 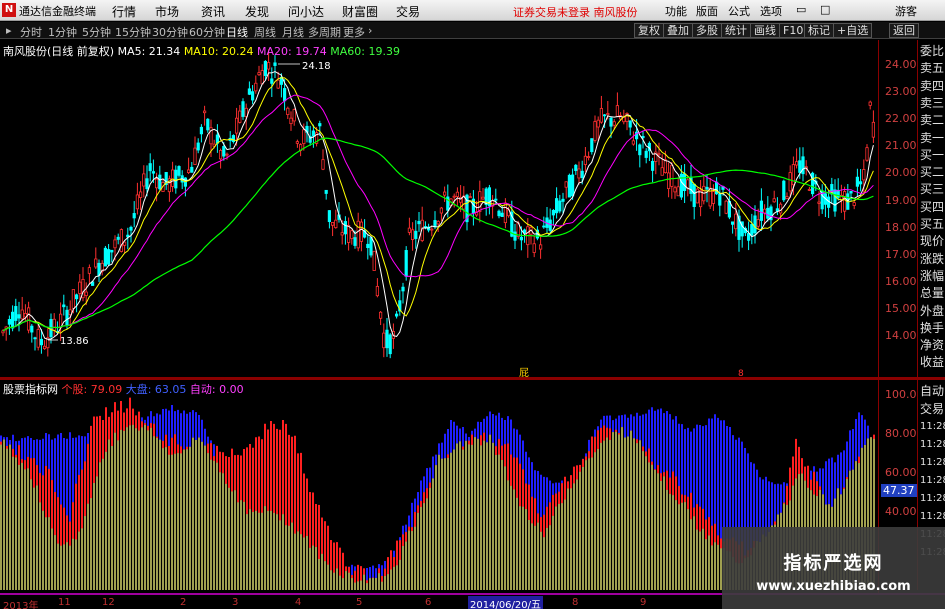 I want to click on menu-hangqing: 行情, so click(x=124, y=11).